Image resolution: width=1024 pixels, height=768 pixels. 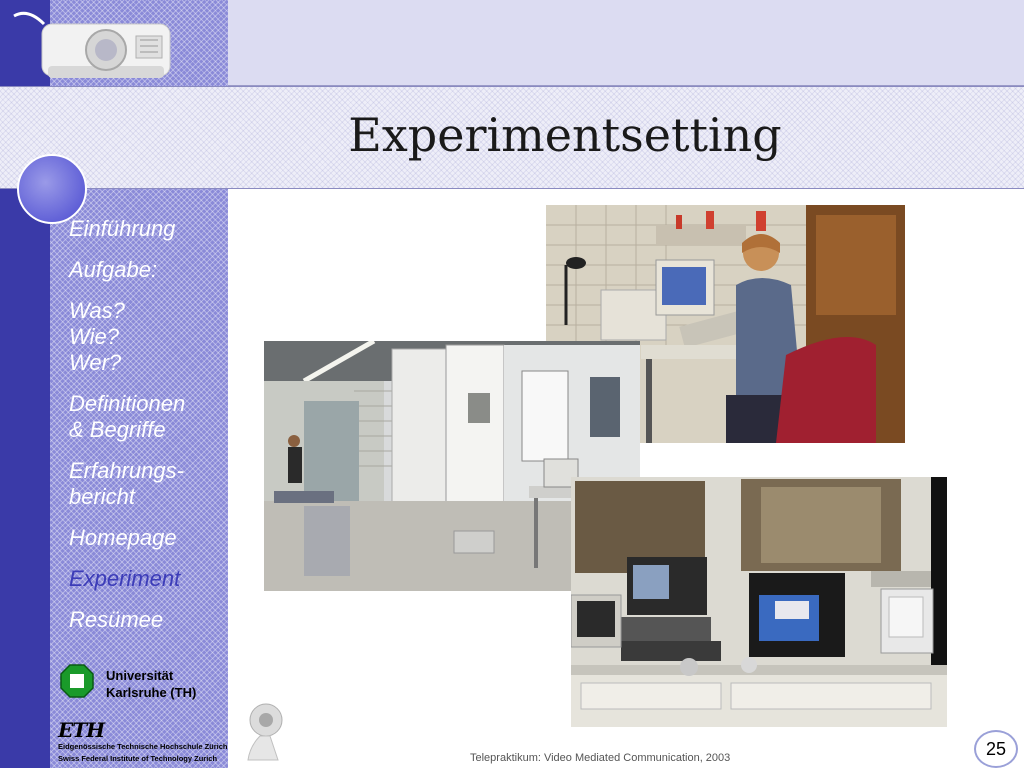 I want to click on uka-name: Universität Karlsruhe (TH), so click(x=151, y=684).